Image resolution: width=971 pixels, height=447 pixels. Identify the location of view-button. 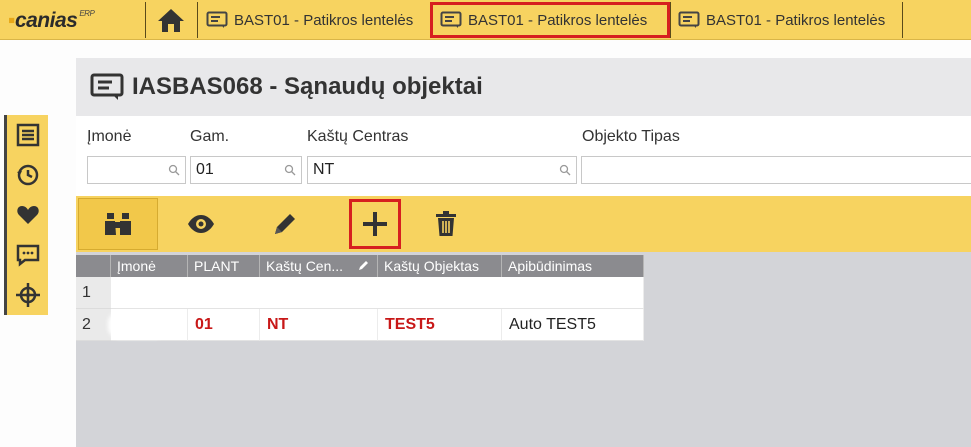
(201, 224).